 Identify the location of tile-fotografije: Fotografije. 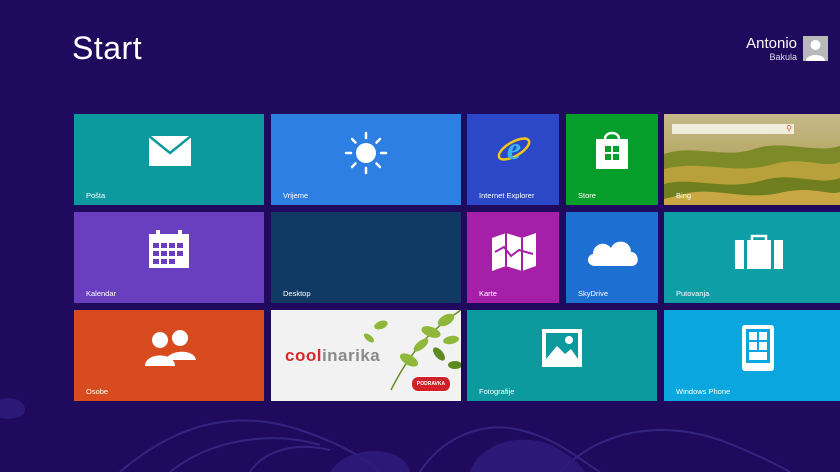
(562, 355).